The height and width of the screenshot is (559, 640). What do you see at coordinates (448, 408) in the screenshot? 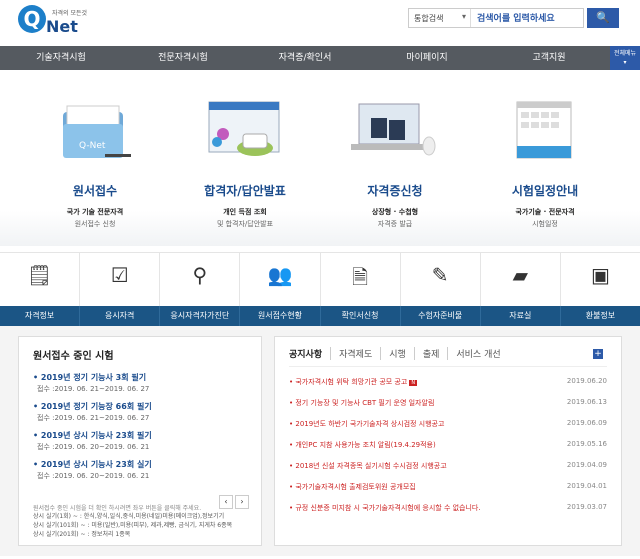
I see `notice-item: 정기 기능장 및 기능사 CBT 필기 운영 일자알림 2019.06.13` at bounding box center [448, 408].